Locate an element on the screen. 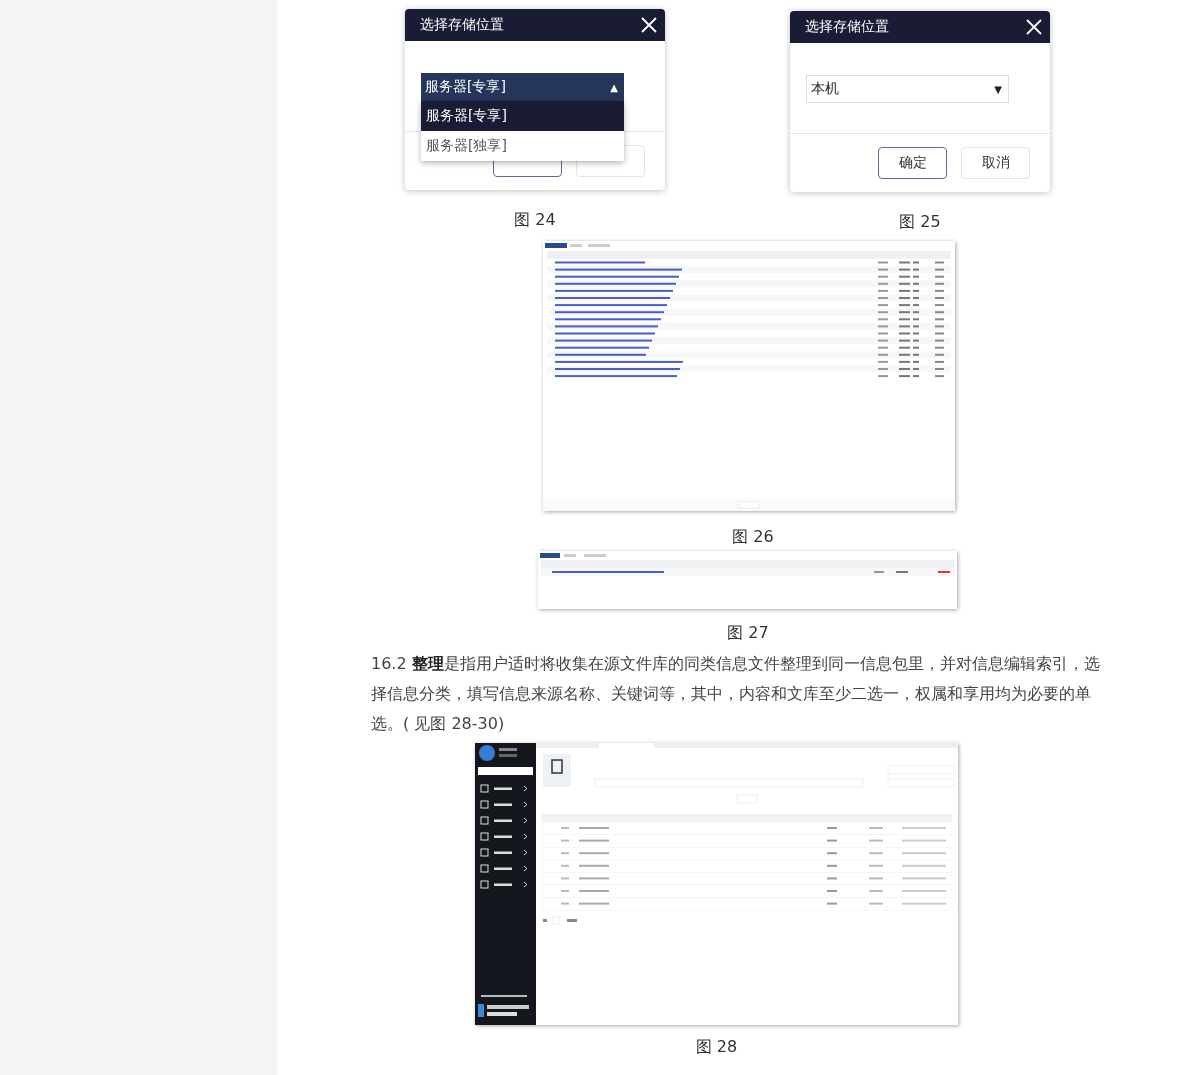  body-paragraph: 16.2 整理是指用户适时将收集在源文件库的同类信息文件整理到同一信息包里，并对信息编辑索引，选择信息分类，填写信息来源名称、关键词等，其中，内容和文库至少二选一，权属和享用均为必要的单选。( 见图 28-30) is located at coordinates (736, 694).